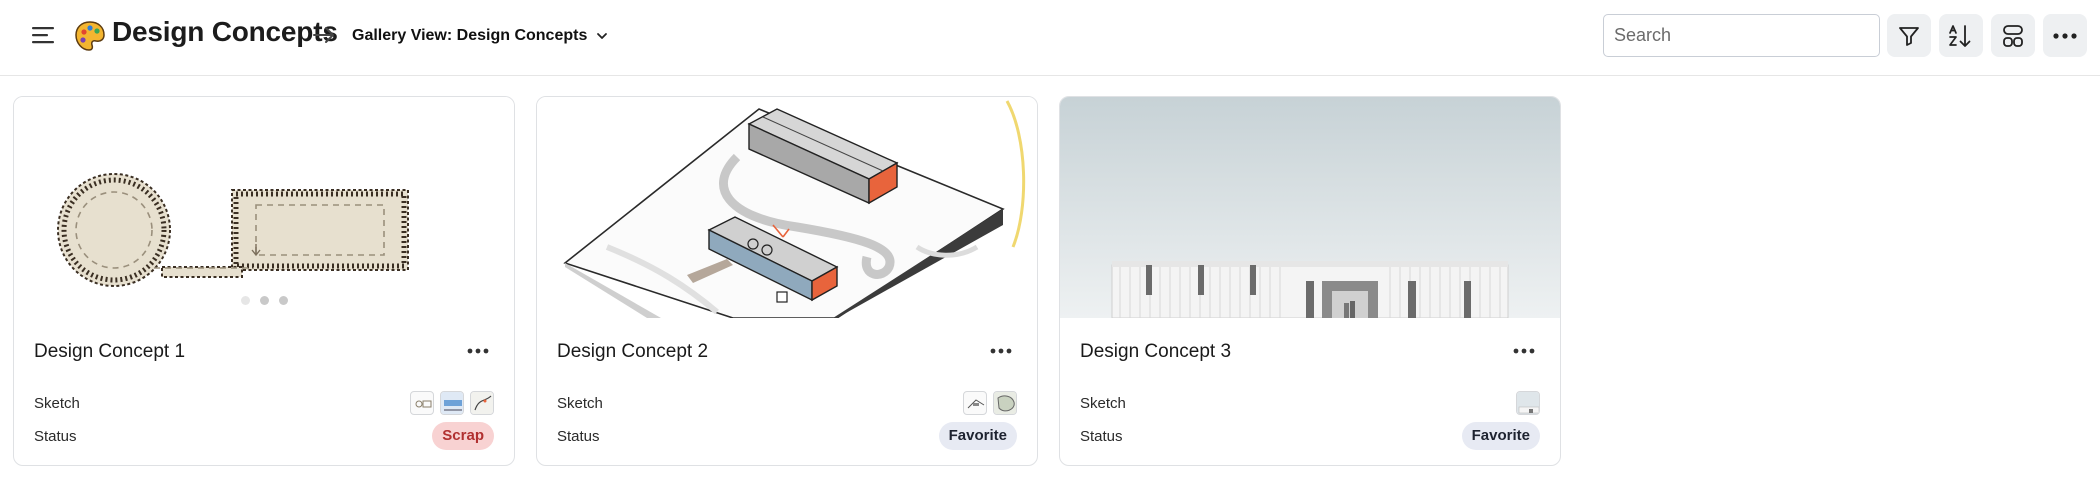  I want to click on group-button, so click(2013, 35).